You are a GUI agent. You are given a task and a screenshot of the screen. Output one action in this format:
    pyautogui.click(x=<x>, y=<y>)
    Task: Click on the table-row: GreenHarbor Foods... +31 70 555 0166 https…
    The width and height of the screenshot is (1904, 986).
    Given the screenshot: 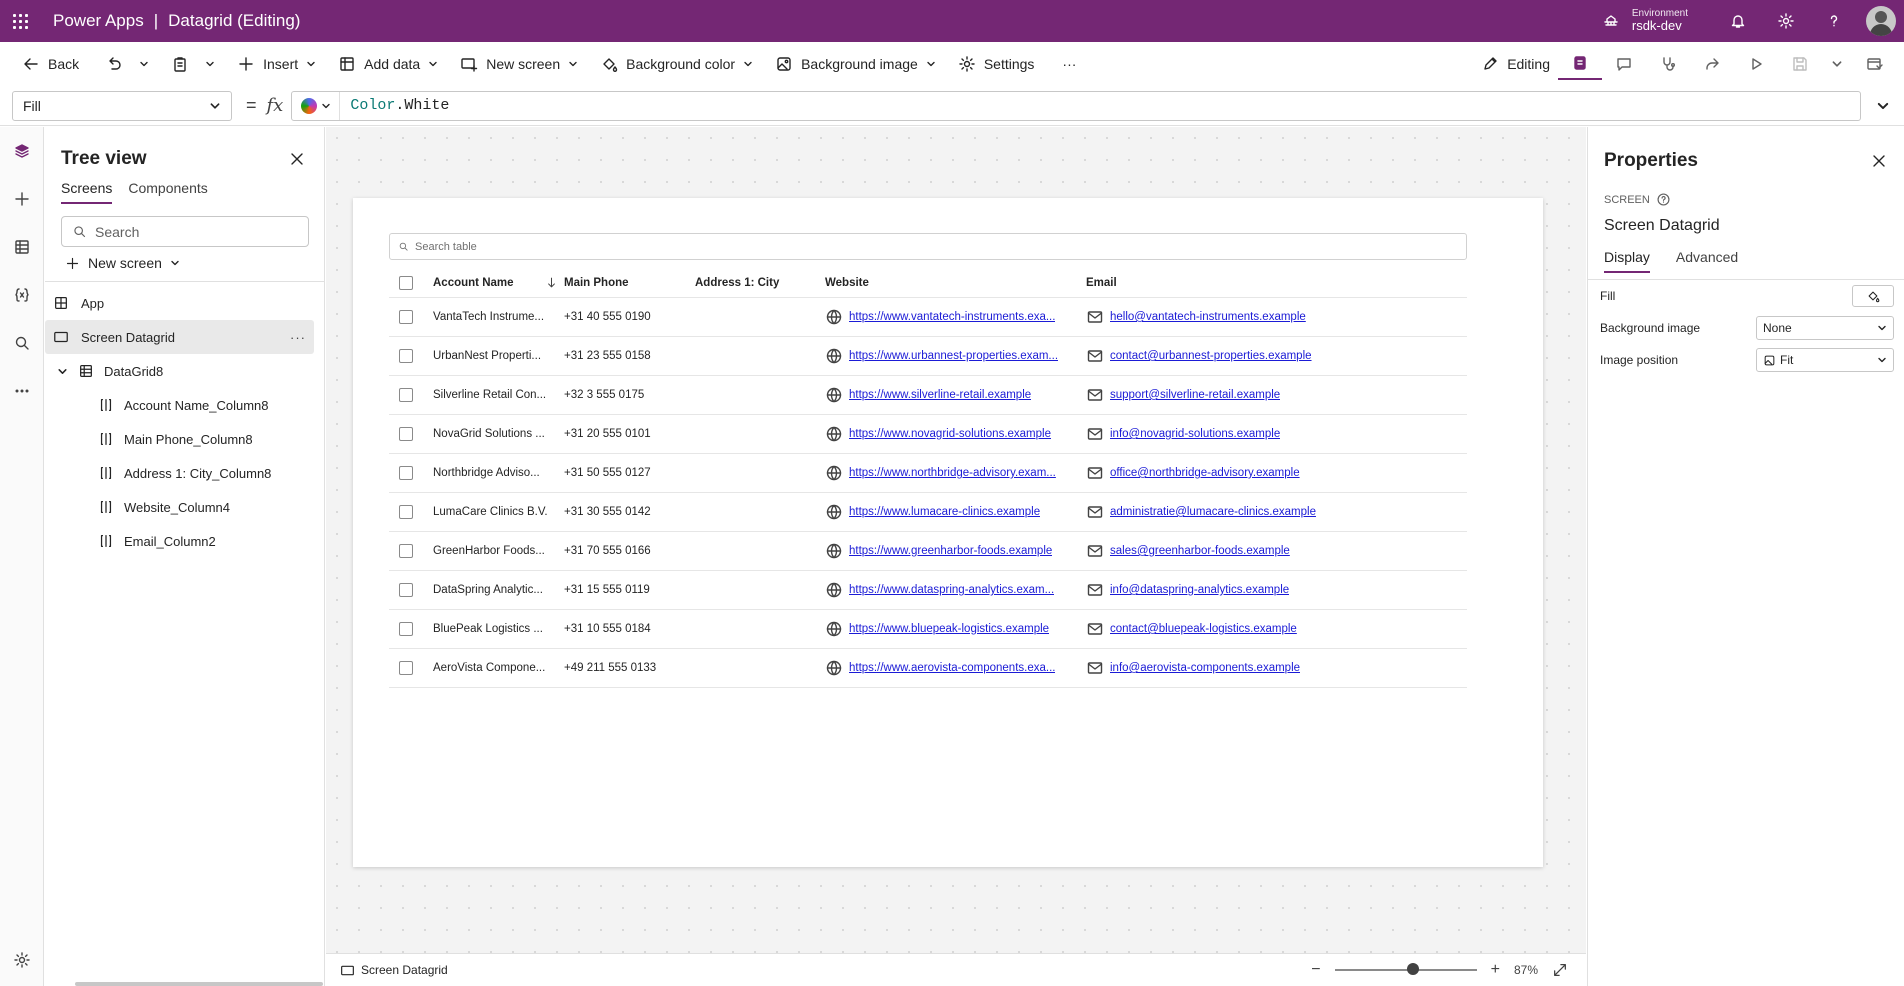 What is the action you would take?
    pyautogui.click(x=928, y=551)
    